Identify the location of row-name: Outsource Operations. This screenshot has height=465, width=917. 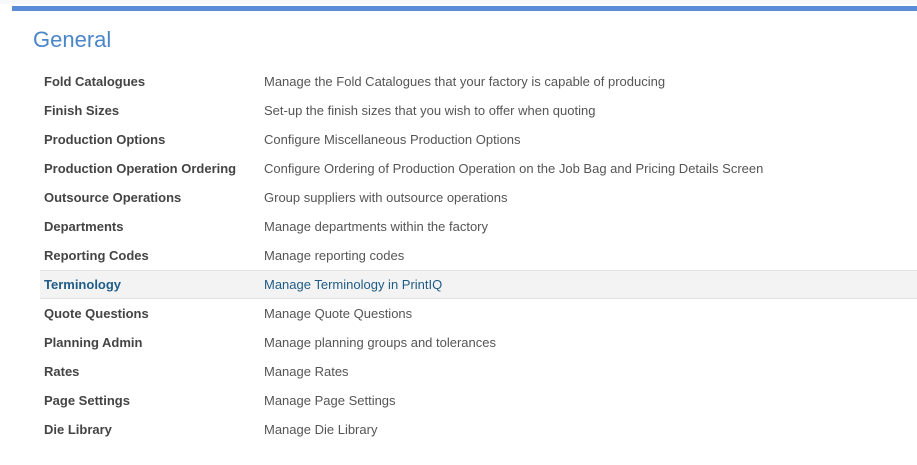
(152, 197).